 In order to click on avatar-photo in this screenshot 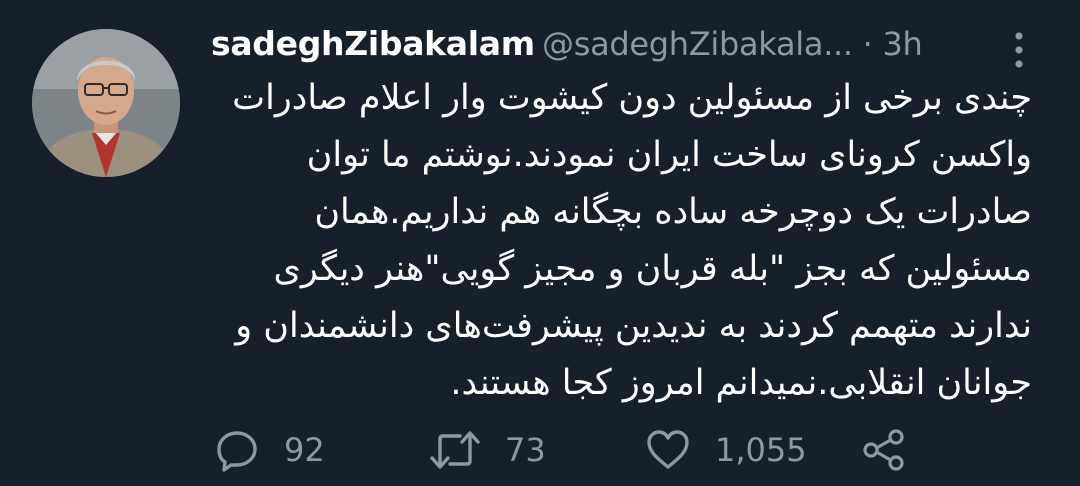, I will do `click(106, 103)`.